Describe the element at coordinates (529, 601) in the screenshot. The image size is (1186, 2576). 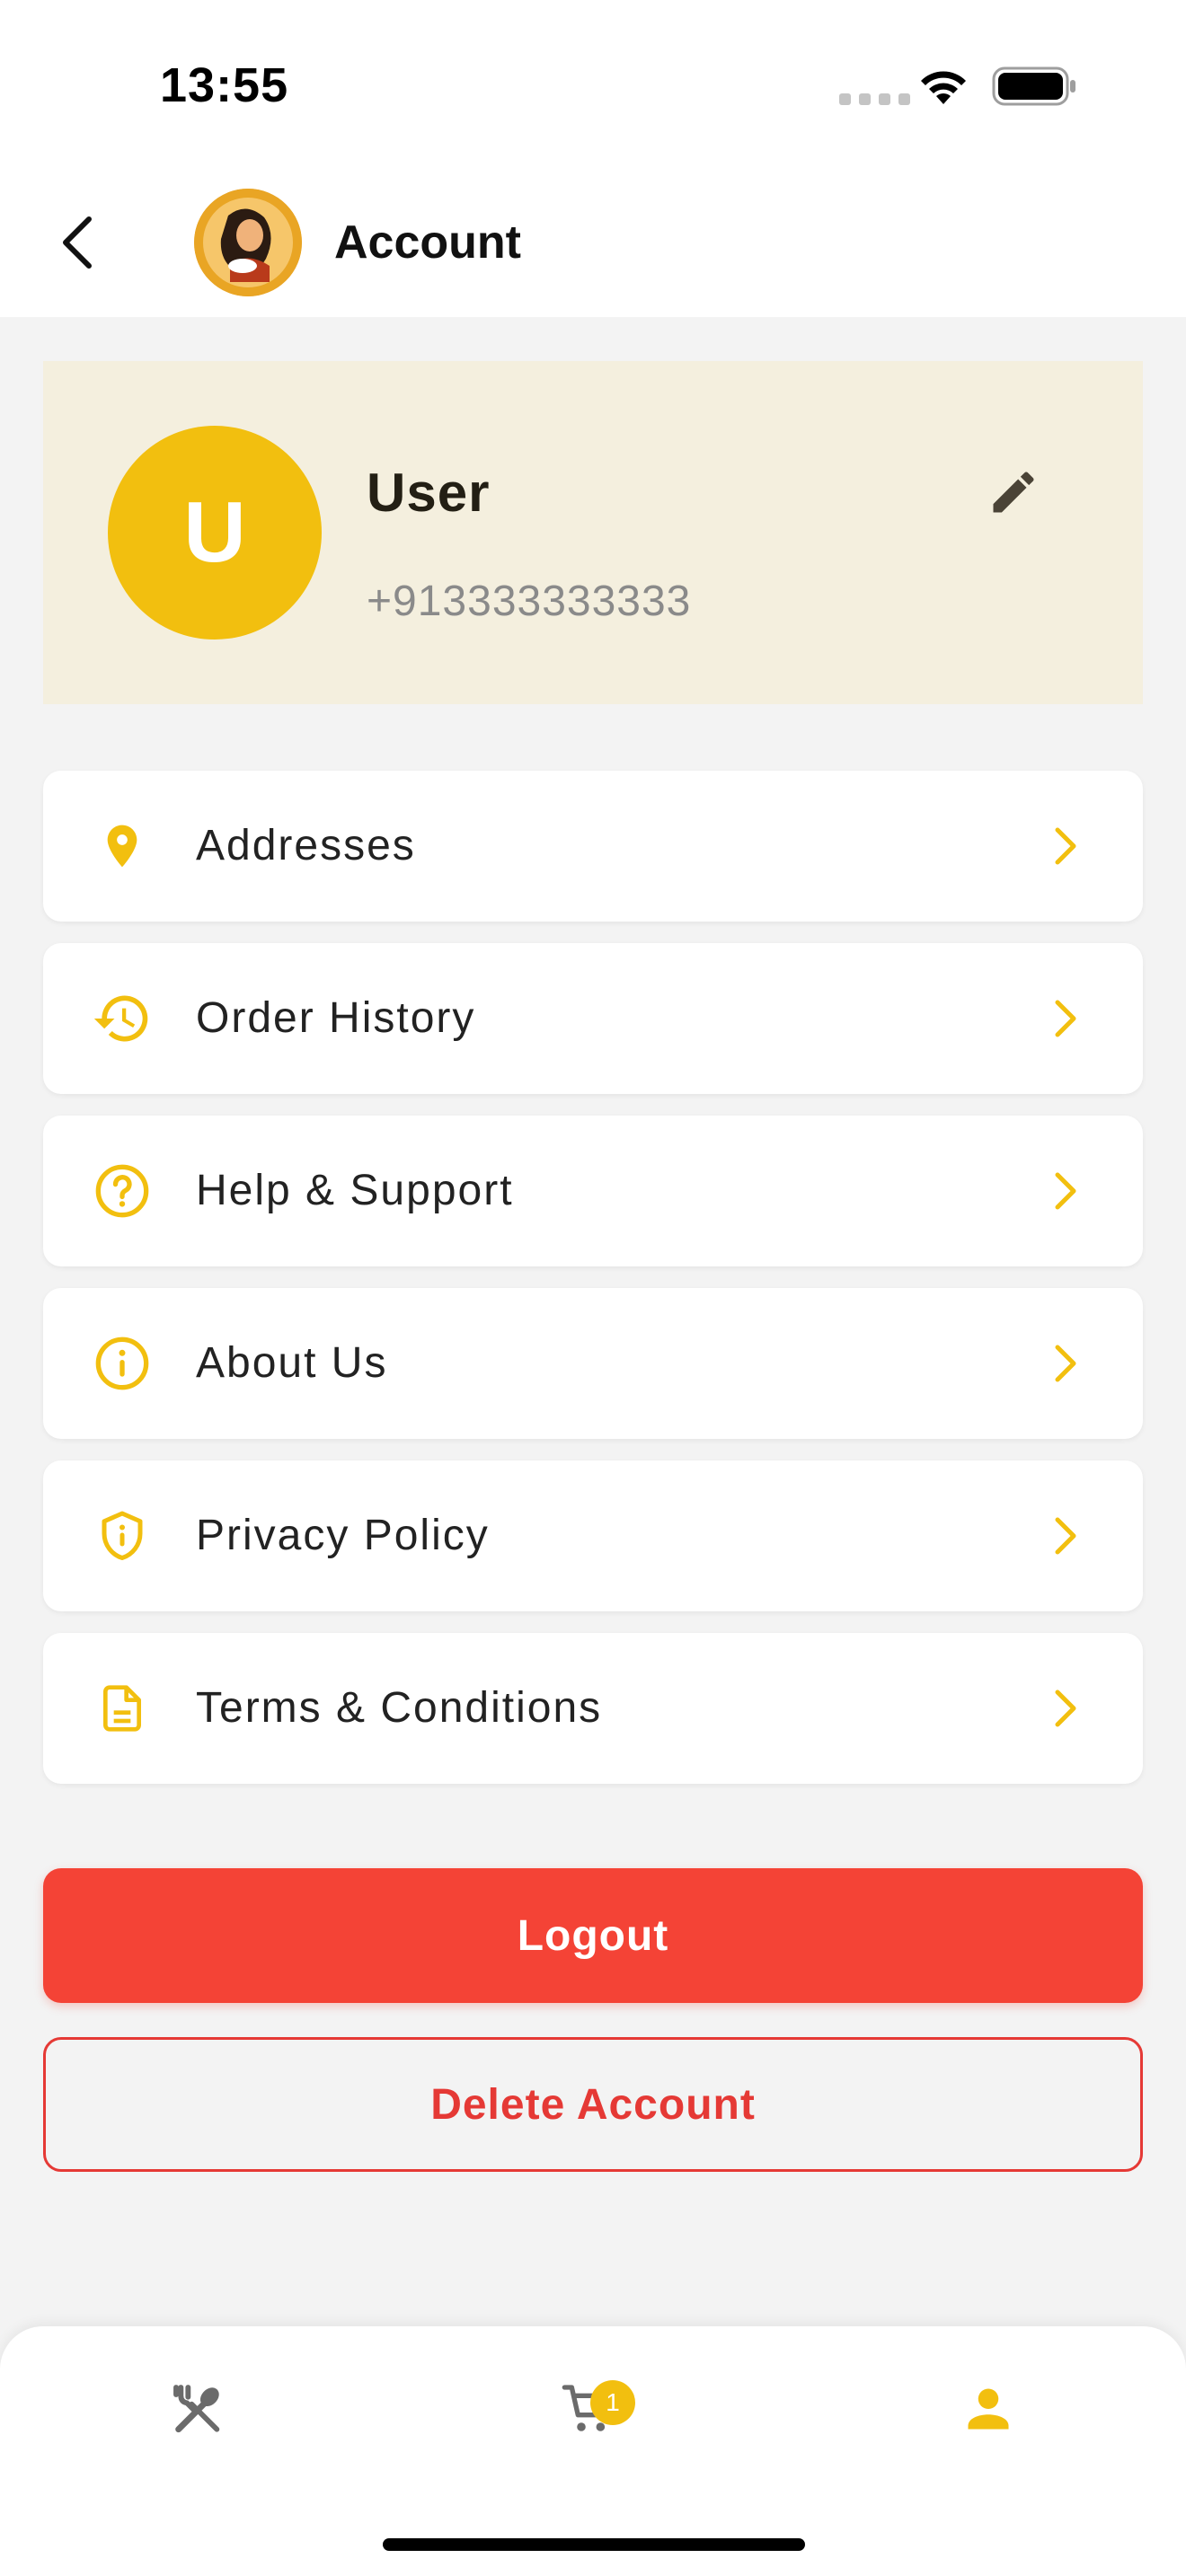
I see `user-phone: +913333333333` at that location.